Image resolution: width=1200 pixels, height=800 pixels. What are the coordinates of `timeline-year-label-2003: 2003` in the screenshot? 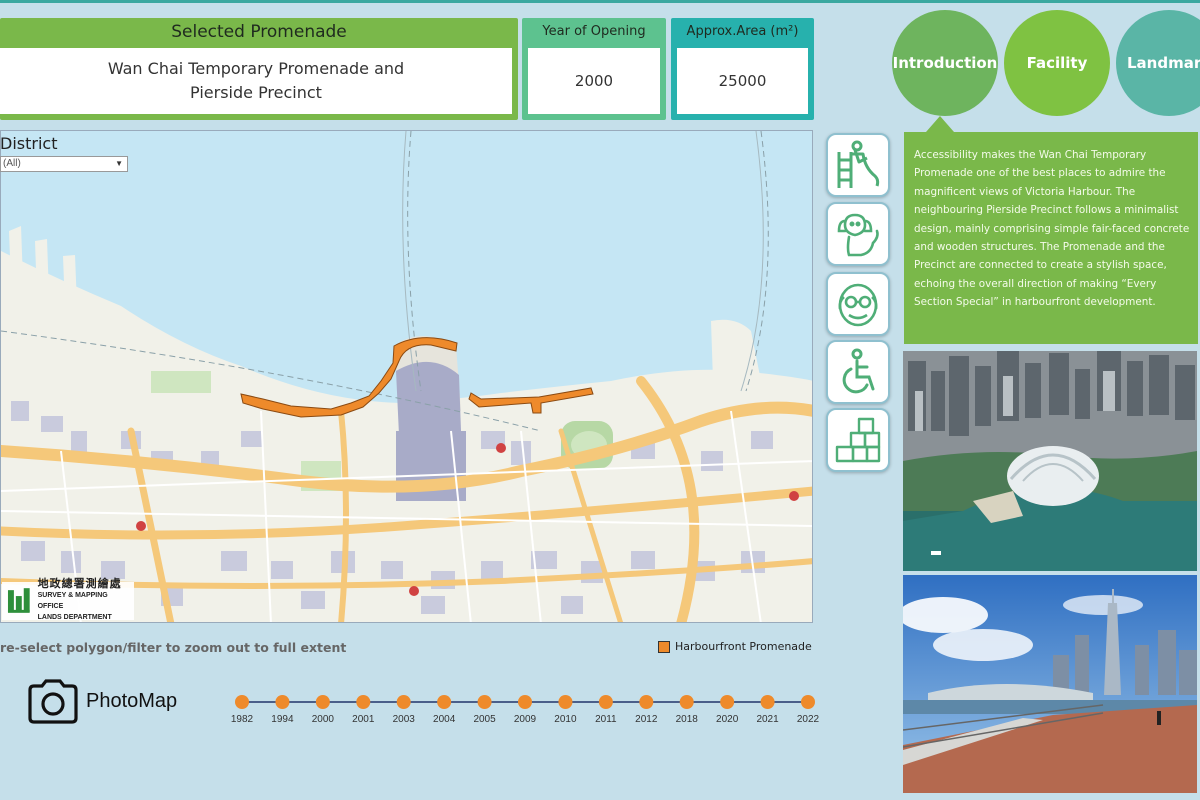 It's located at (404, 719).